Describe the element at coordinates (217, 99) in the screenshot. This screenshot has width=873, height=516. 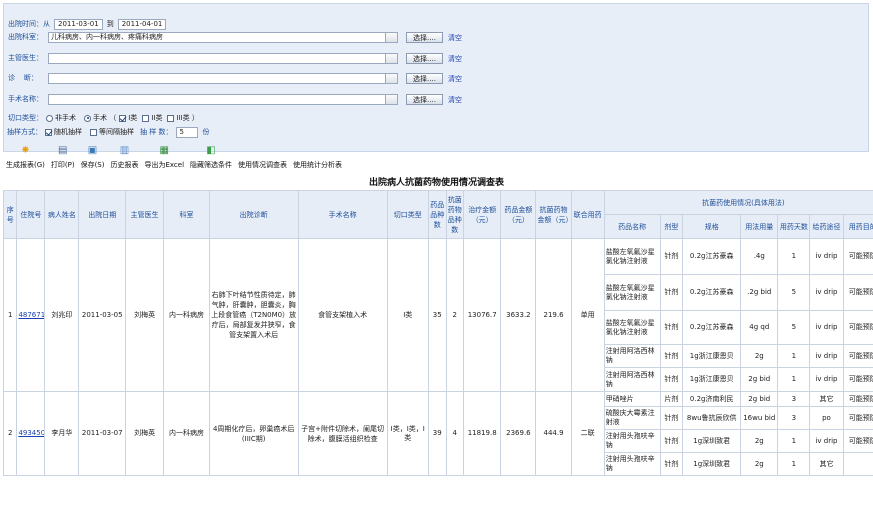
I see `surgery-input` at that location.